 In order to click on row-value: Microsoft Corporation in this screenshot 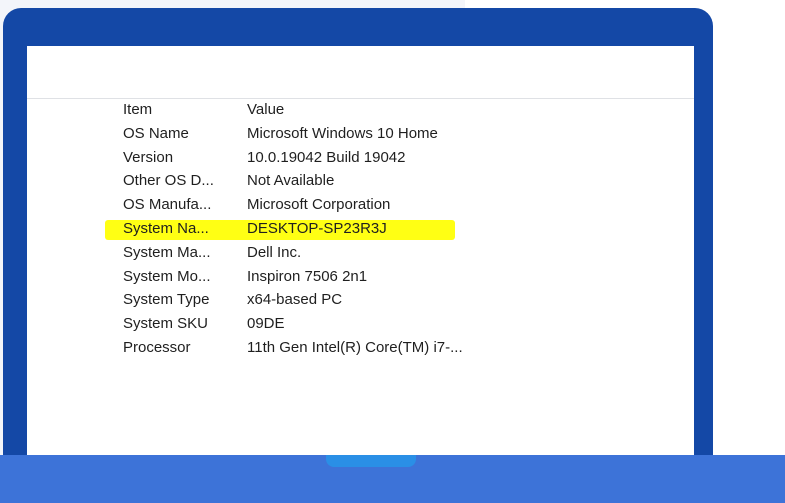, I will do `click(319, 205)`.